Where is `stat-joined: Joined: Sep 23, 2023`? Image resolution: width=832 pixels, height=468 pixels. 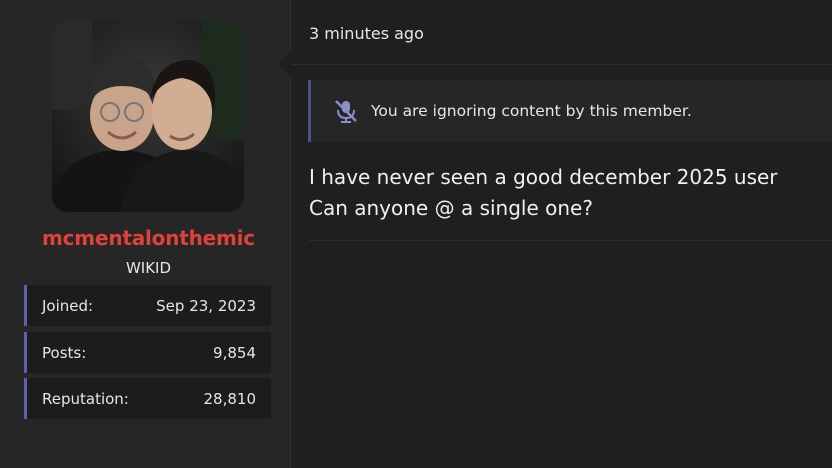 stat-joined: Joined: Sep 23, 2023 is located at coordinates (147, 305).